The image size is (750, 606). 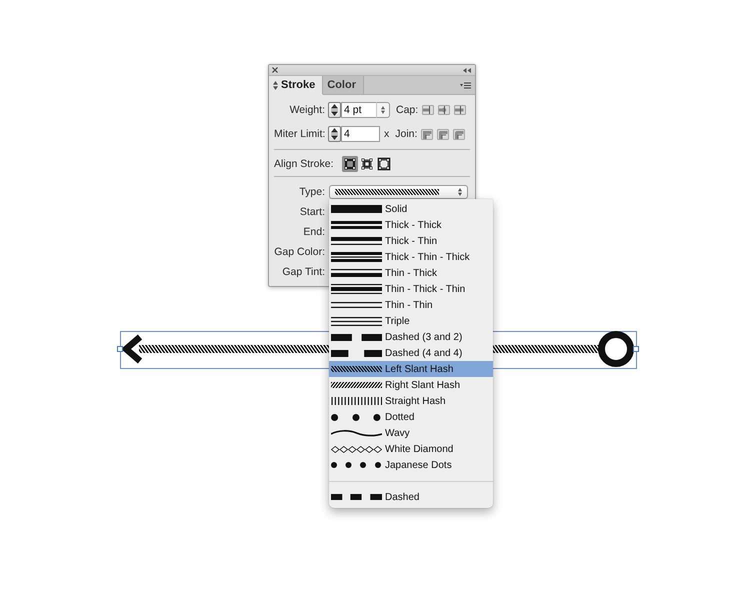 I want to click on thin-thick-line-icon, so click(x=356, y=273).